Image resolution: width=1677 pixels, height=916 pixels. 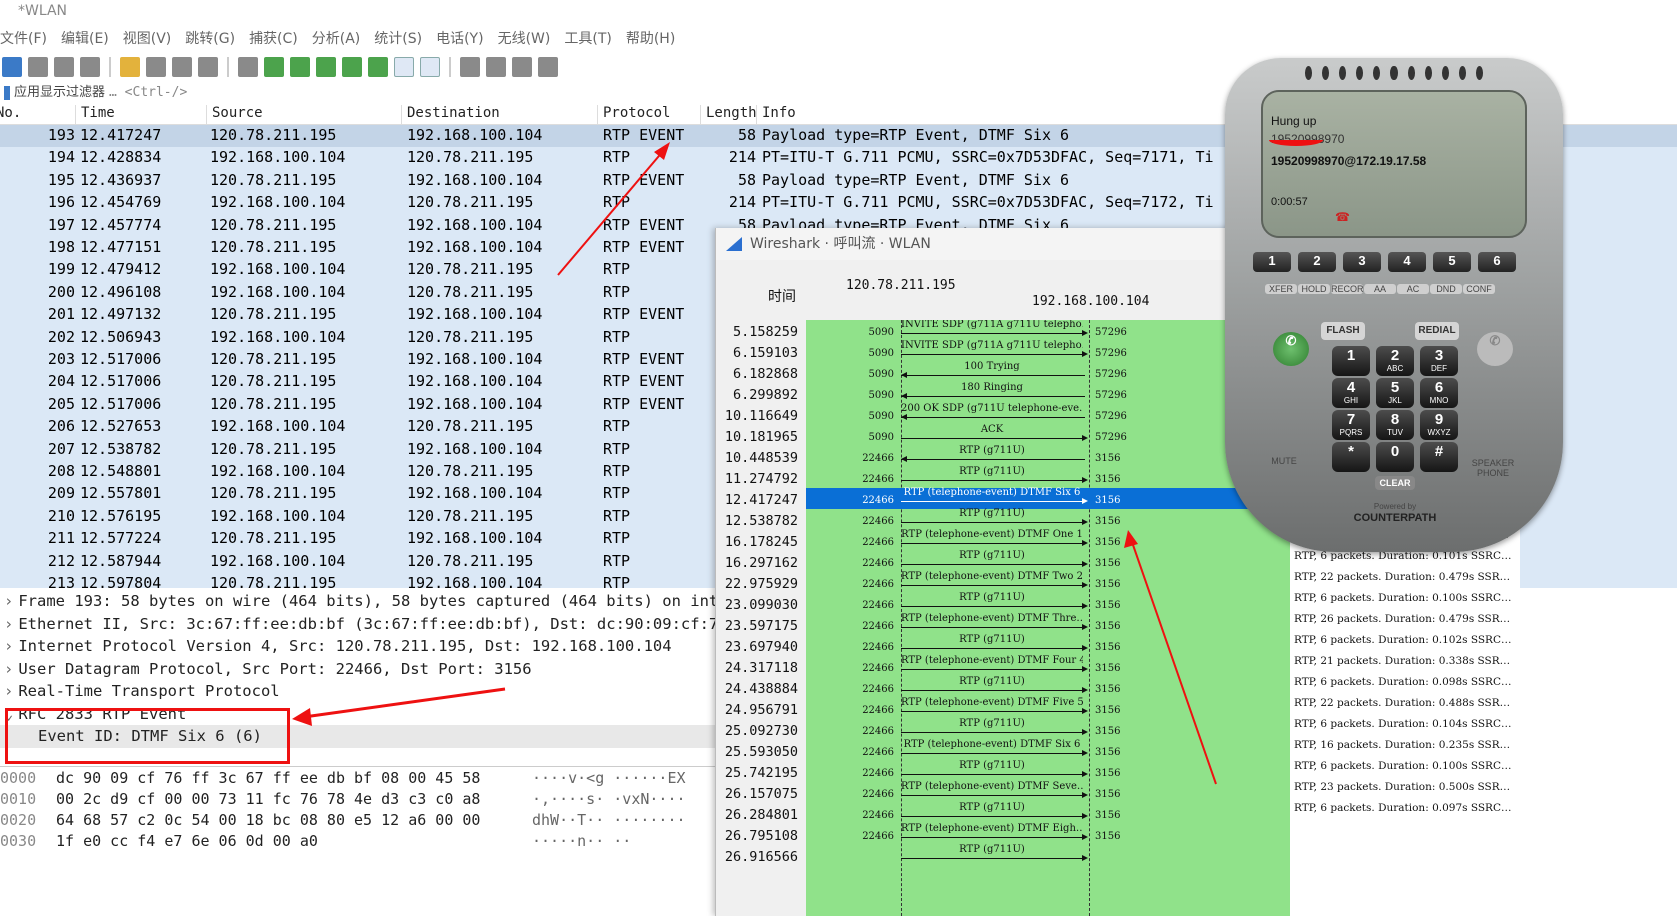 What do you see at coordinates (248, 67) in the screenshot?
I see `find-packet-icon` at bounding box center [248, 67].